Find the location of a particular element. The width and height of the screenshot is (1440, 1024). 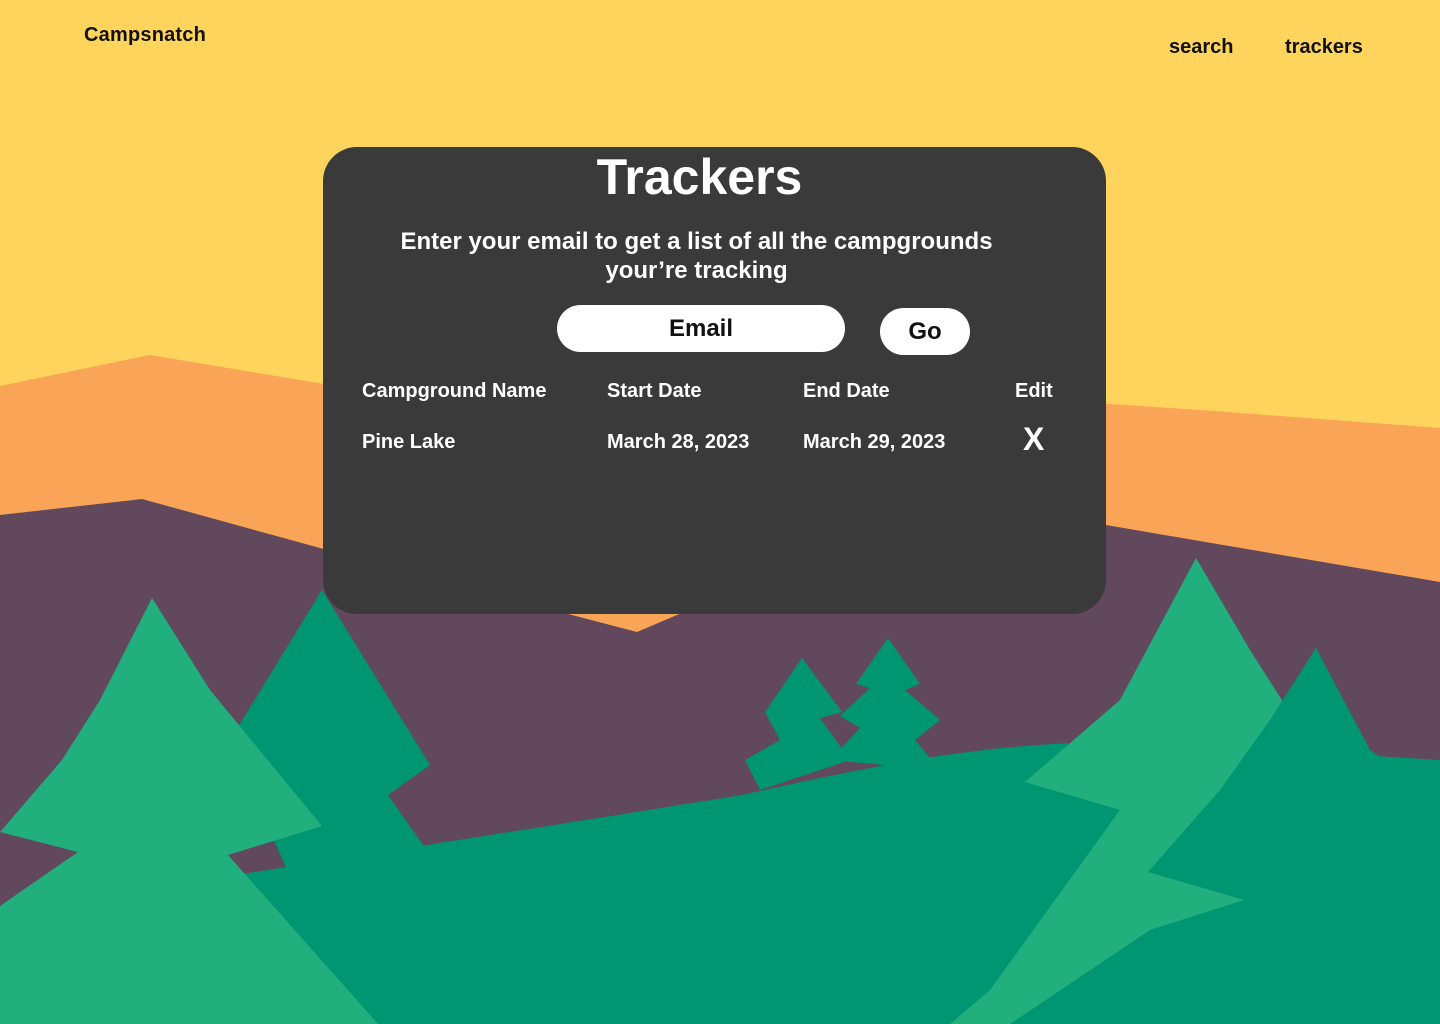

go-button: Go is located at coordinates (925, 331).